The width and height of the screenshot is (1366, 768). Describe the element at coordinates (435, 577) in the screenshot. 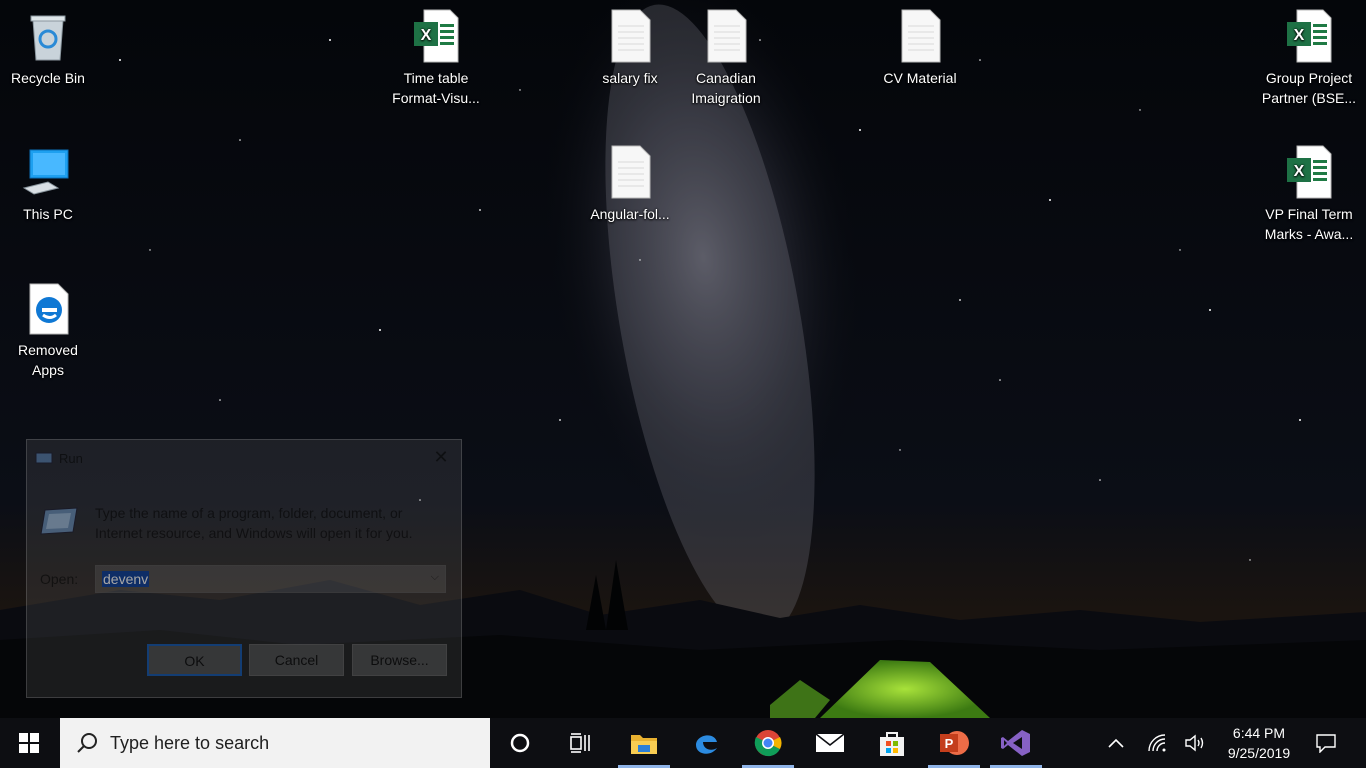

I see `chevron-down-icon: ⌵` at that location.